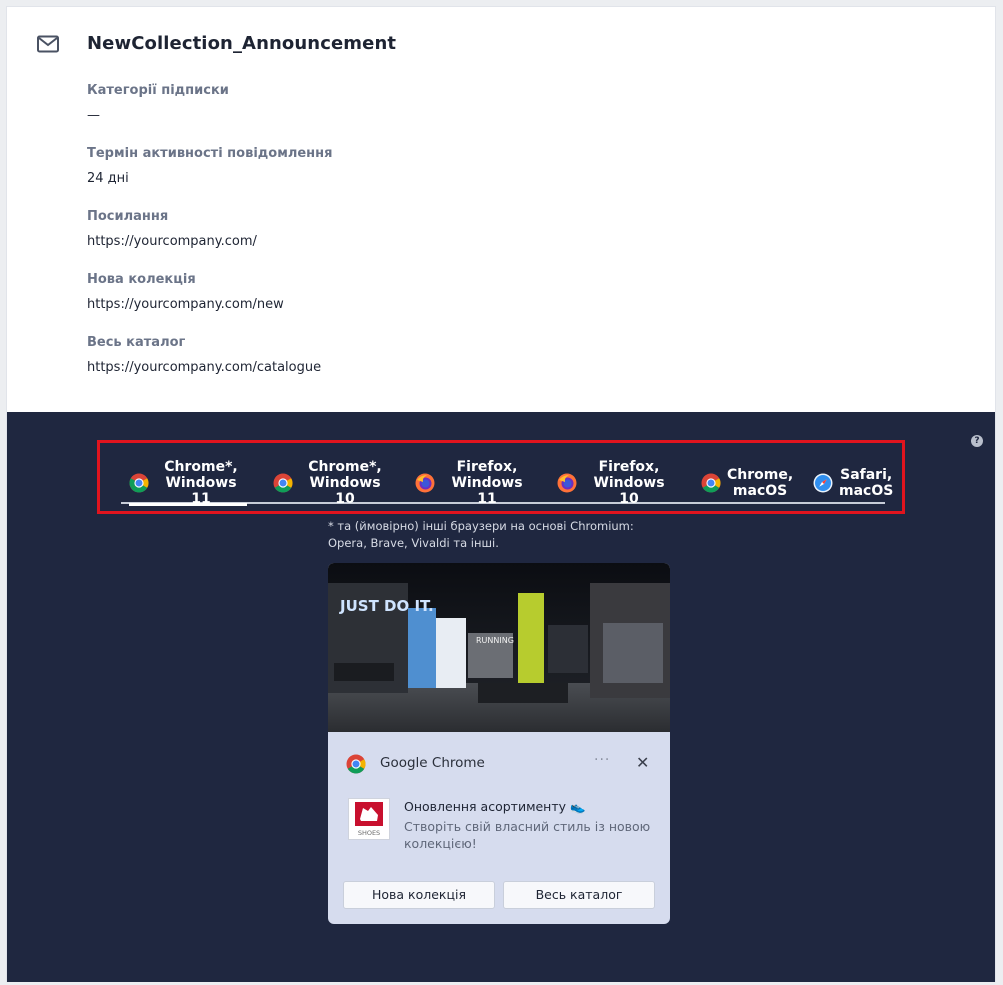 The width and height of the screenshot is (1003, 985). Describe the element at coordinates (185, 304) in the screenshot. I see `new-collection-value: https://yourcompany.com/new` at that location.